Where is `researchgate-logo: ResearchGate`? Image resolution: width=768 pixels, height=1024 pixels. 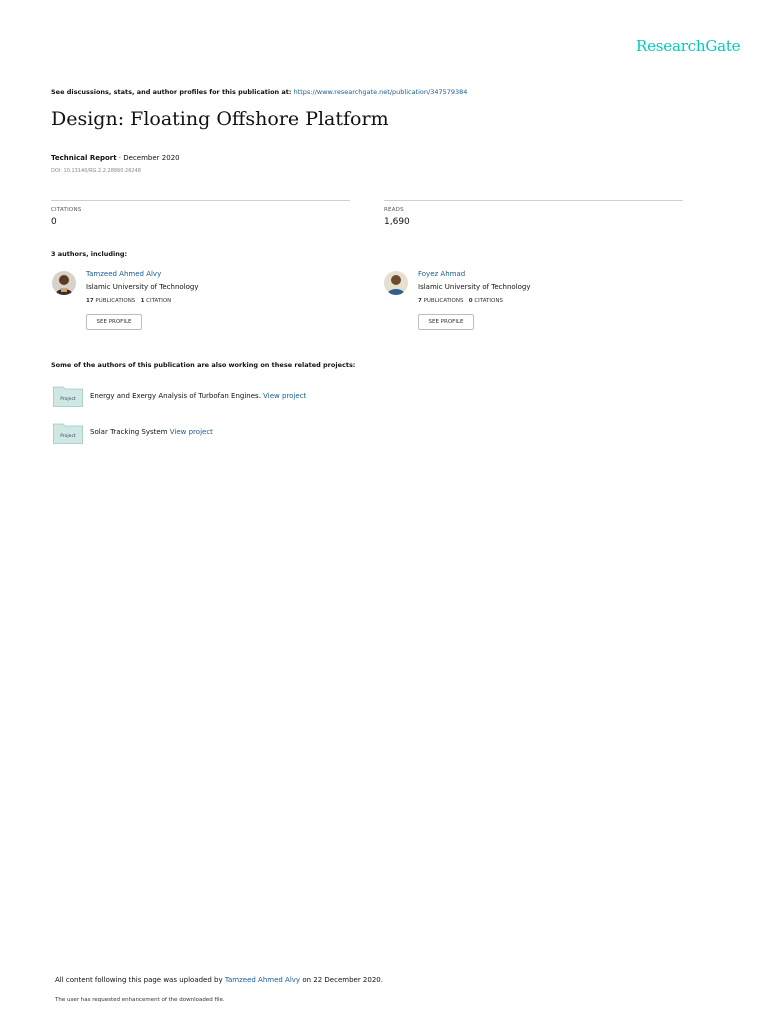
researchgate-logo: ResearchGate is located at coordinates (688, 46).